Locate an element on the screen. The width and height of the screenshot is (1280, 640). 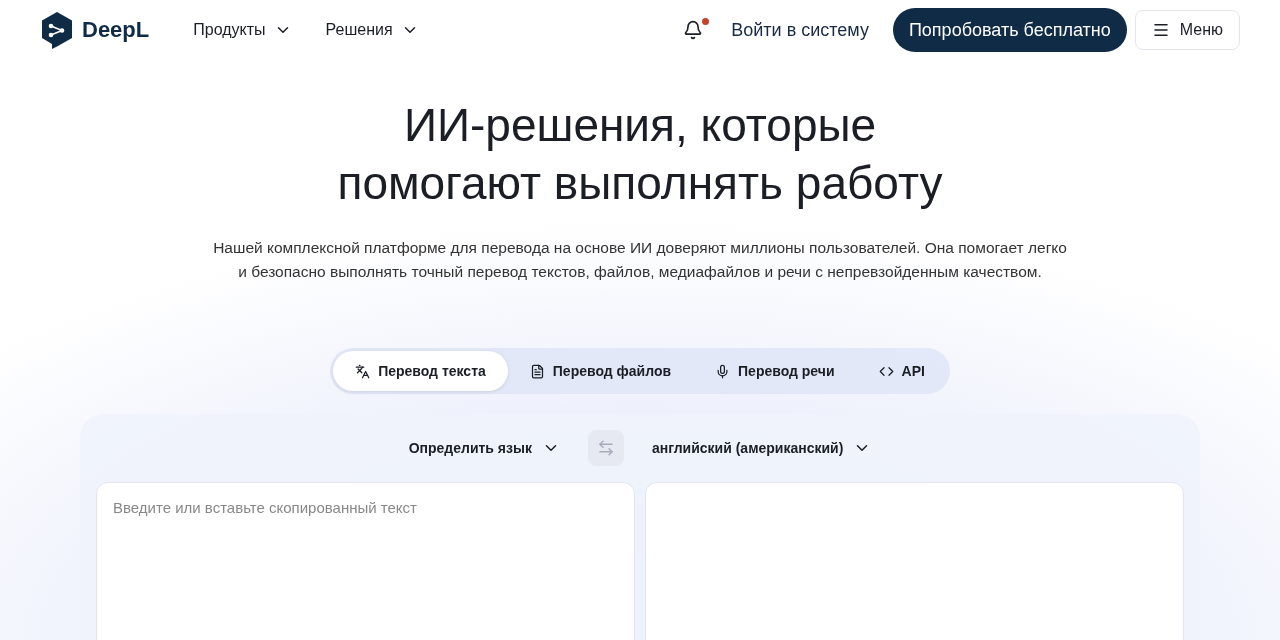
login-link: Войти в систему is located at coordinates (800, 30).